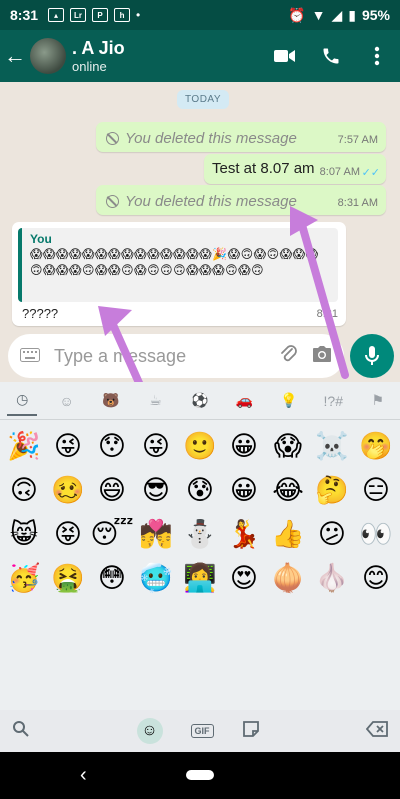  Describe the element at coordinates (357, 140) in the screenshot. I see `message-time: 7:57 AM` at that location.